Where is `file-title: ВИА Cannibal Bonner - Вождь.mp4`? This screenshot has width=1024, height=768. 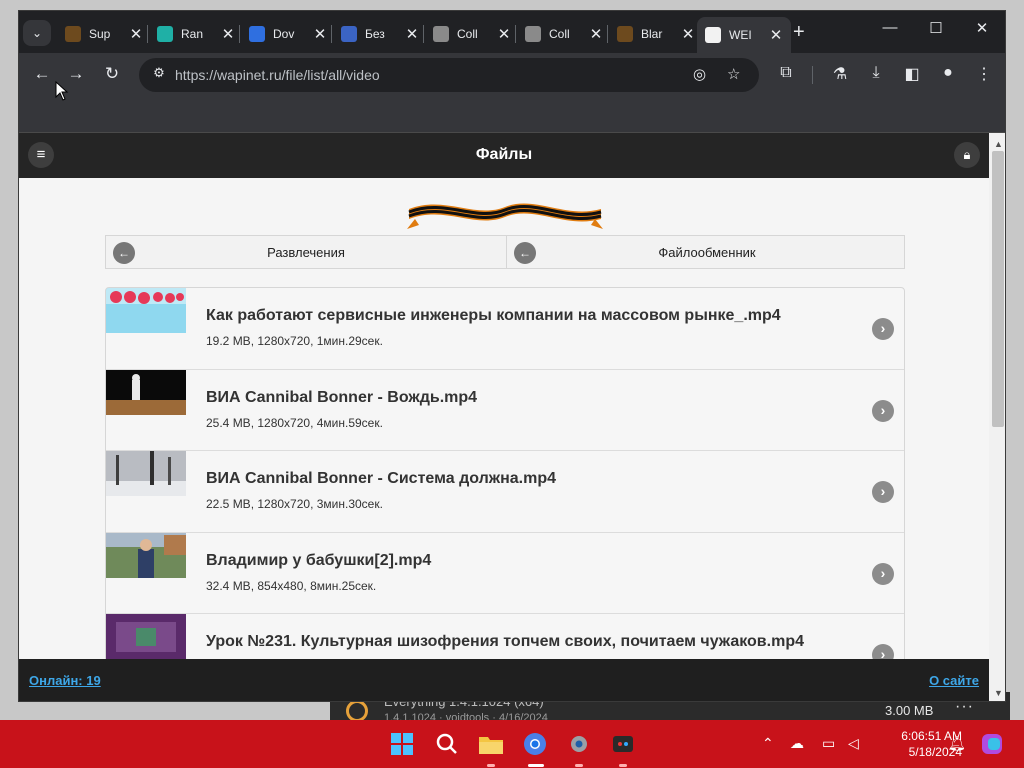 file-title: ВИА Cannibal Bonner - Вождь.mp4 is located at coordinates (341, 398).